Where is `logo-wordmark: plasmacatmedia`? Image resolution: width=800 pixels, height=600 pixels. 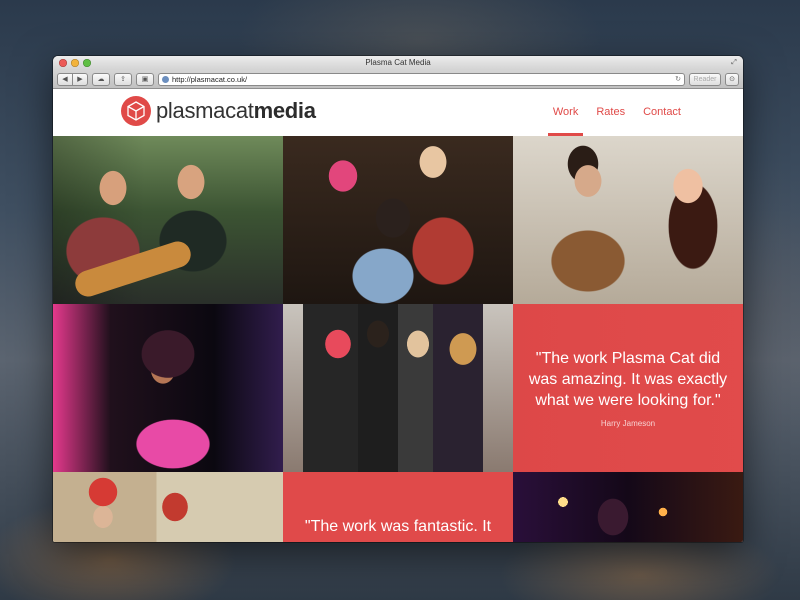 logo-wordmark: plasmacatmedia is located at coordinates (236, 111).